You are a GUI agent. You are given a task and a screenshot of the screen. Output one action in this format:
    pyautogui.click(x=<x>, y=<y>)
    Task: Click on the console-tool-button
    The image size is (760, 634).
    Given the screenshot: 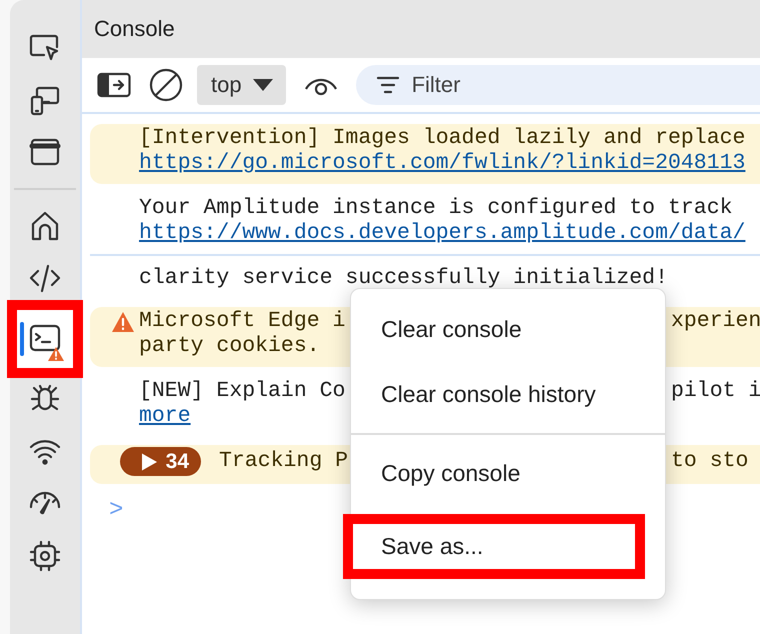 What is the action you would take?
    pyautogui.click(x=45, y=339)
    